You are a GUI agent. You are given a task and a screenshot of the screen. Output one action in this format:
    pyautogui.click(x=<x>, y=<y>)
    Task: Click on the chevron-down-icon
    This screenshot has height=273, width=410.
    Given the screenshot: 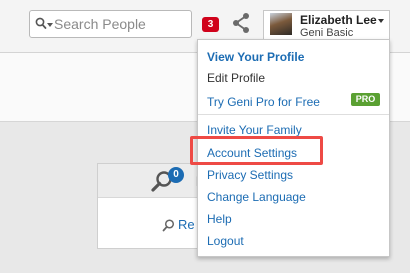 What is the action you would take?
    pyautogui.click(x=381, y=21)
    